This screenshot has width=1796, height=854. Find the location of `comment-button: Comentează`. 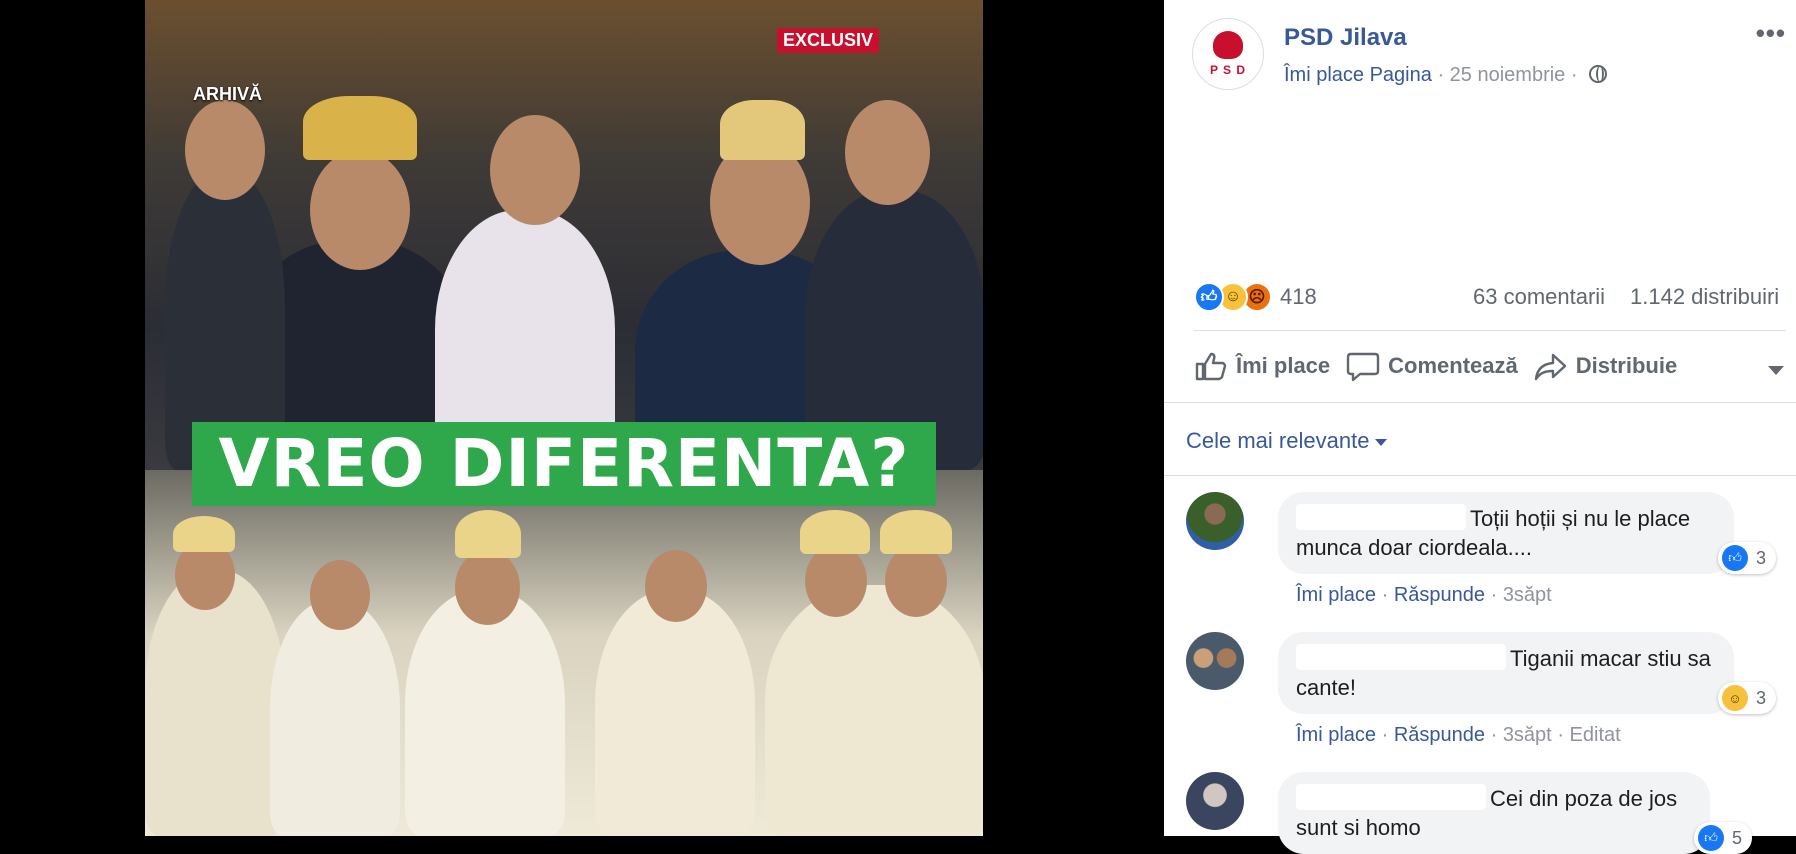

comment-button: Comentează is located at coordinates (1432, 366).